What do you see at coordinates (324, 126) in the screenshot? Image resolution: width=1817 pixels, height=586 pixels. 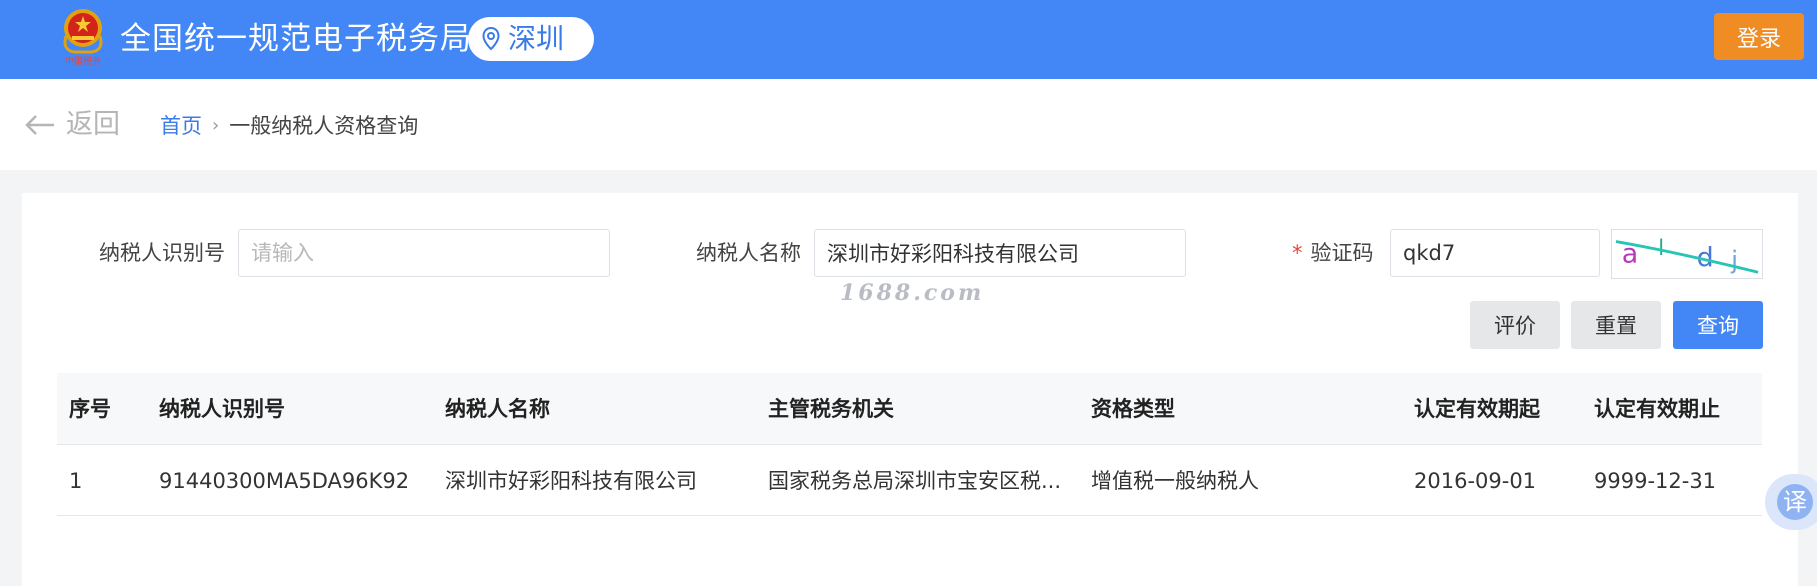 I see `breadcrumb-current: 一般纳税人资格查询` at bounding box center [324, 126].